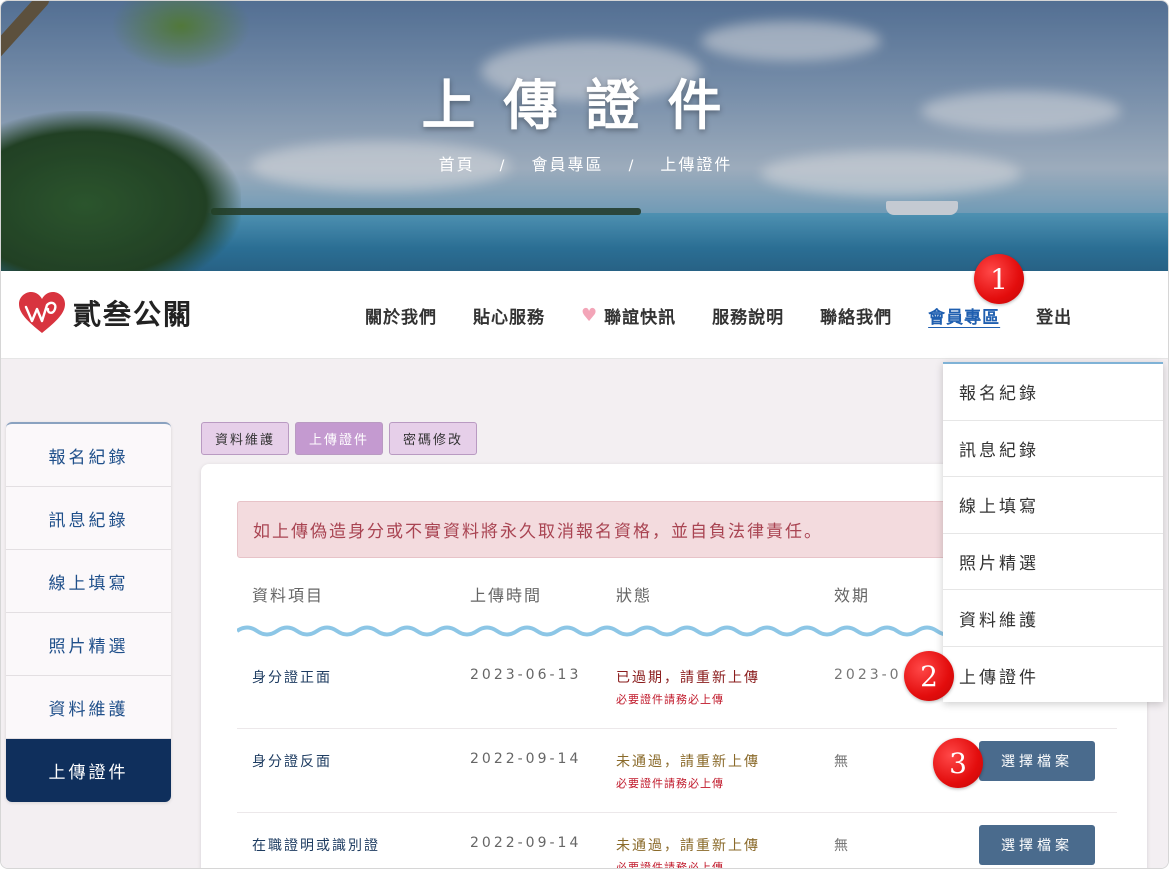 Image resolution: width=1169 pixels, height=869 pixels. What do you see at coordinates (958, 763) in the screenshot?
I see `step-marker-3: 3` at bounding box center [958, 763].